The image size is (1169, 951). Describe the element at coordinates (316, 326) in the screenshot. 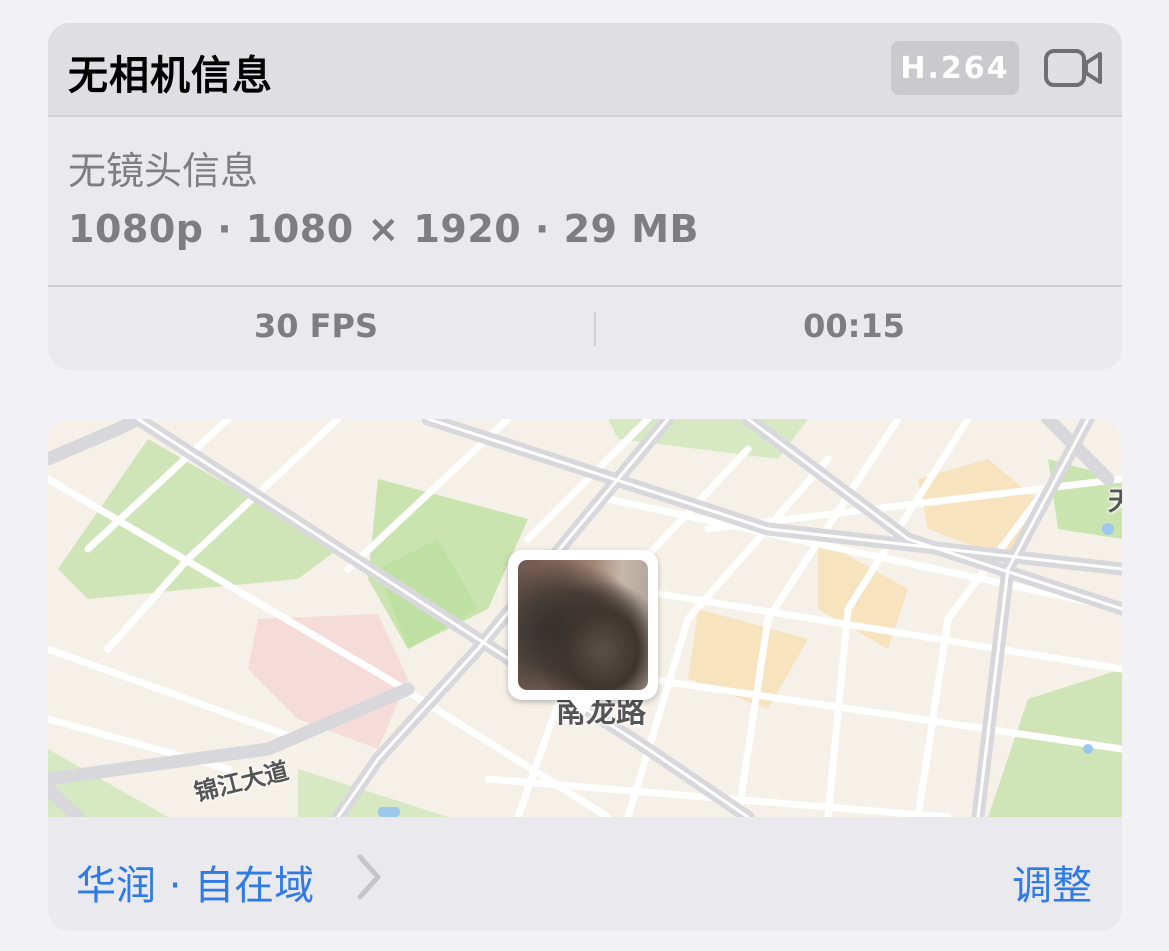

I see `frame-rate: 30 FPS` at that location.